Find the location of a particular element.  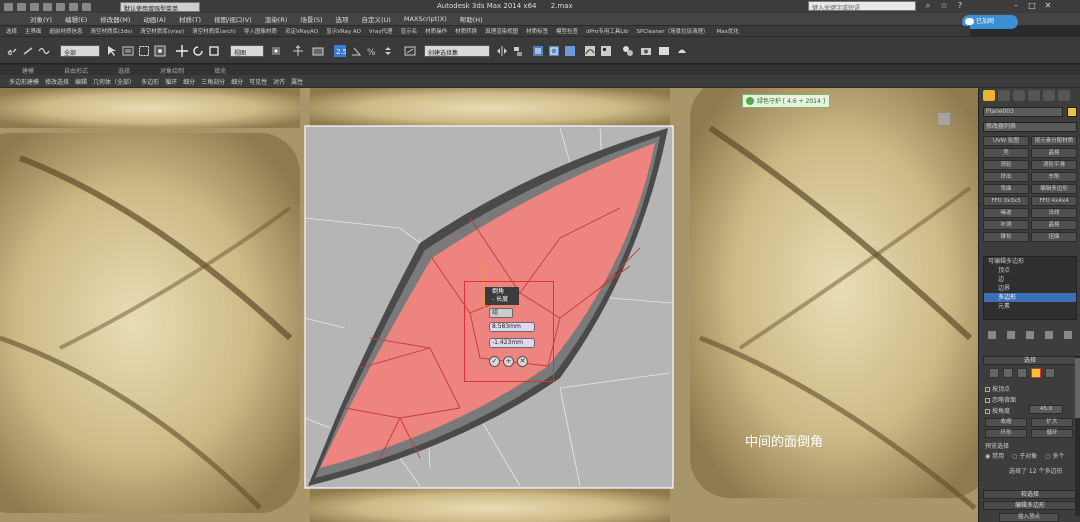

ribbon-item: 几何体（全部） is located at coordinates (114, 81).